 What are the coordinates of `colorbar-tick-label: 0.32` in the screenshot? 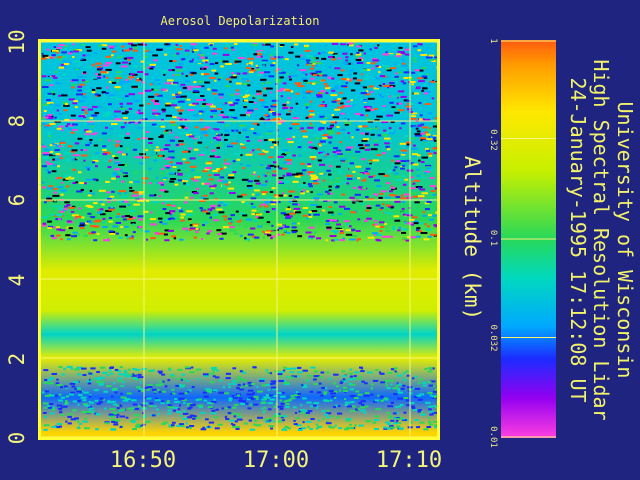 It's located at (493, 140).